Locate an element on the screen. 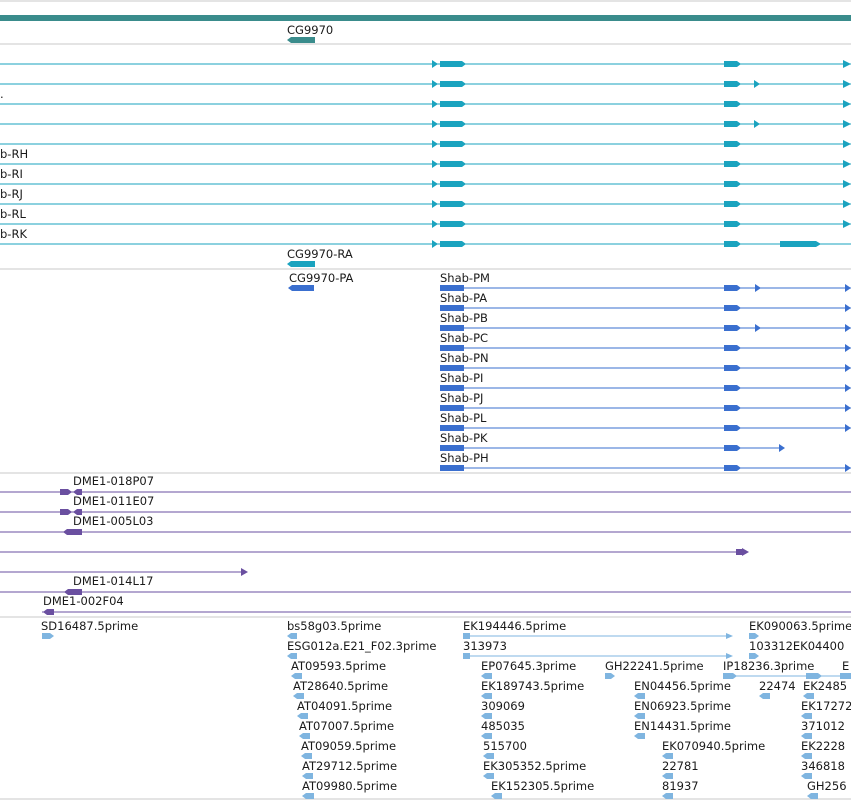  est-label: AT07007.5prime is located at coordinates (346, 726).